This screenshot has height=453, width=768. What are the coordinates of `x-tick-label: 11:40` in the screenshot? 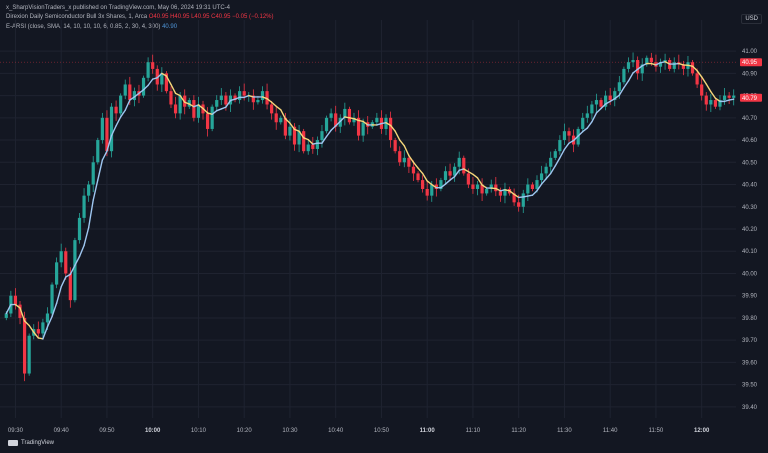 It's located at (610, 431).